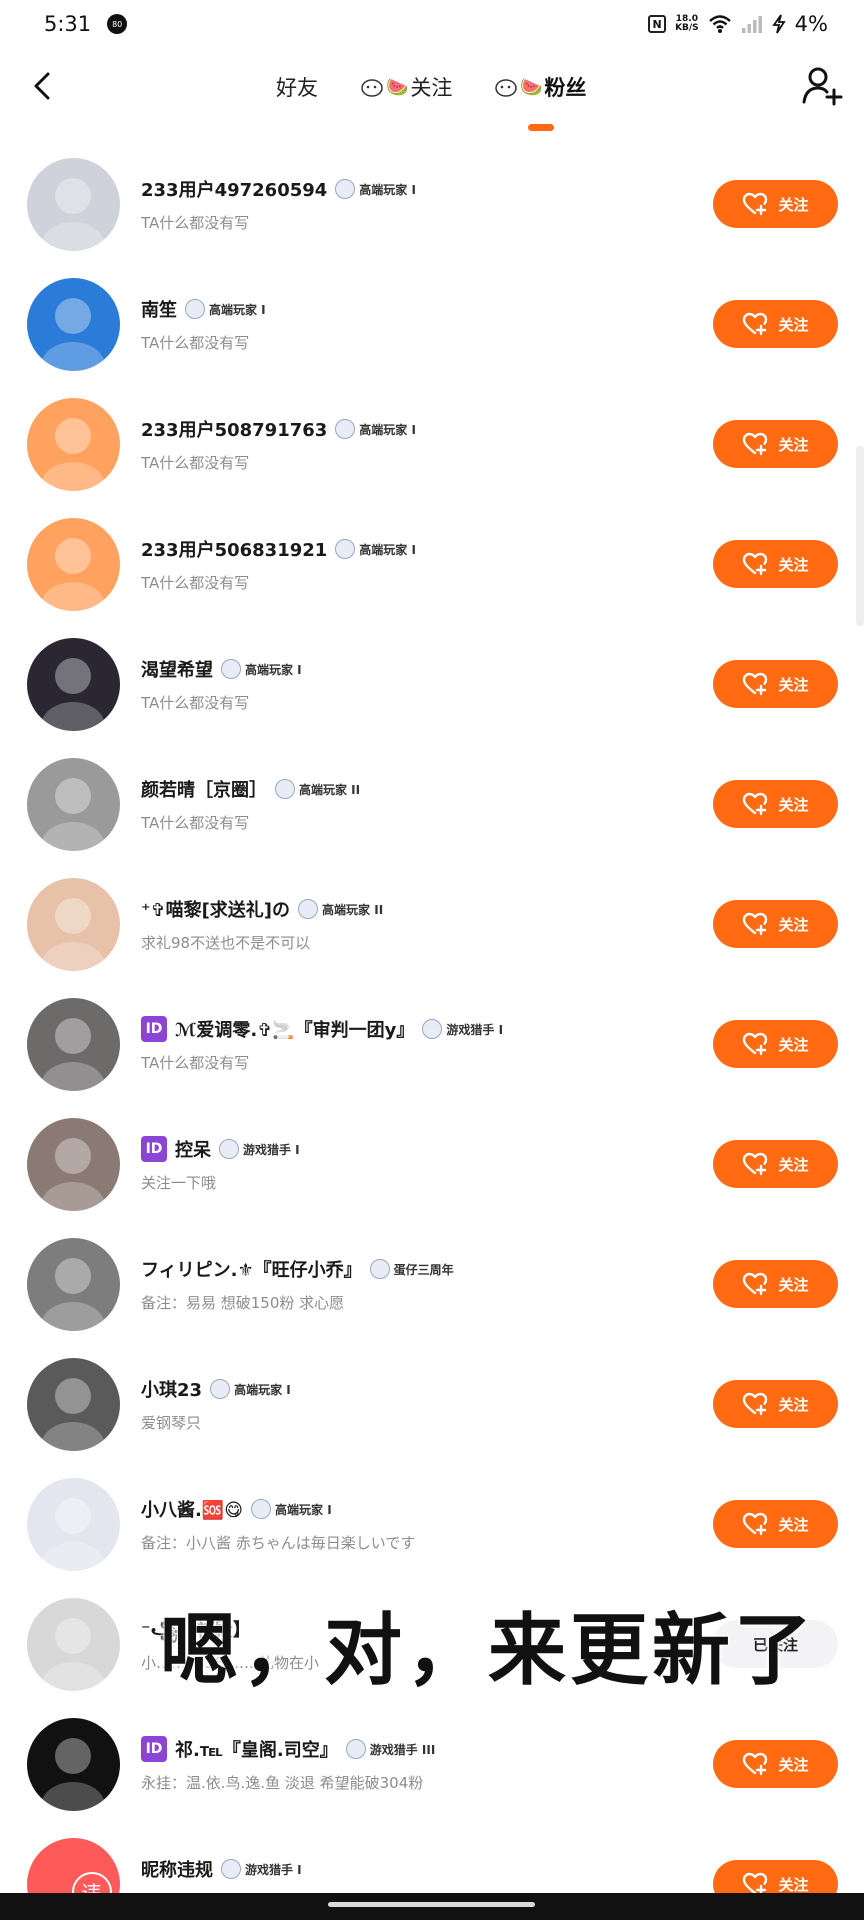 The image size is (864, 1920). I want to click on user-name: 233用户506831921, so click(234, 549).